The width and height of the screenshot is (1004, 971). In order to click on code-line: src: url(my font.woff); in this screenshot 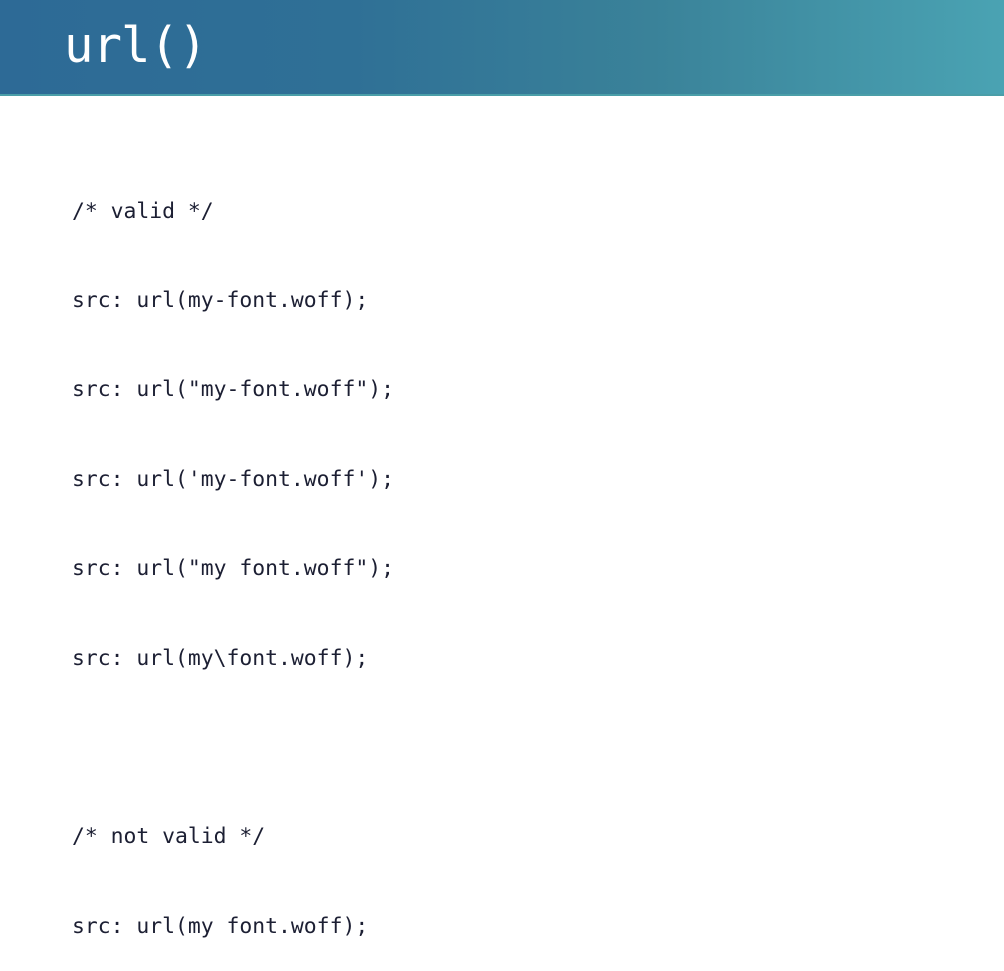, I will do `click(220, 926)`.